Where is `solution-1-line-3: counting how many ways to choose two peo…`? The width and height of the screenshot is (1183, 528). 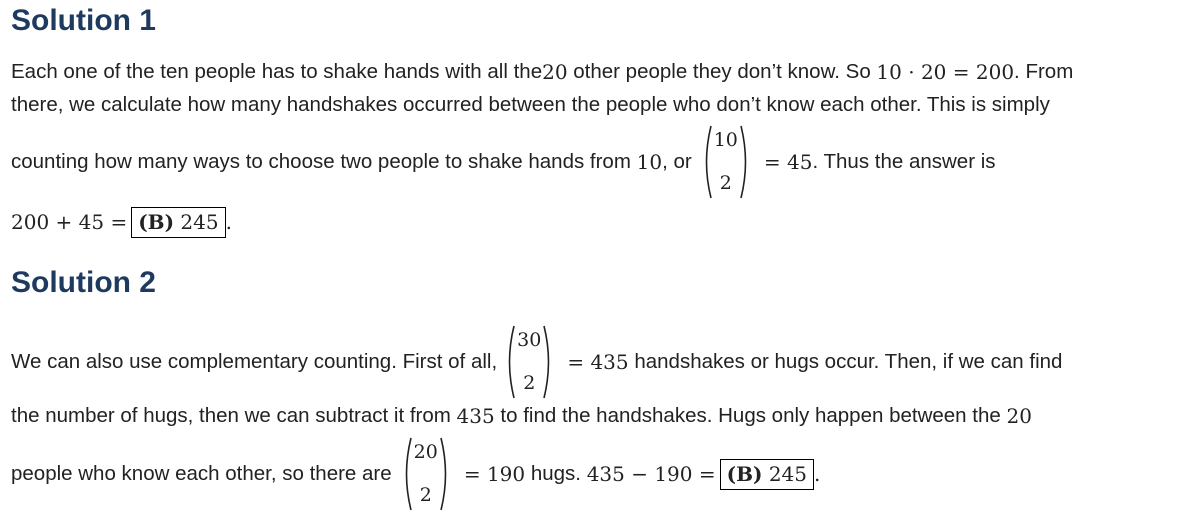
solution-1-line-3: counting how many ways to choose two peo… is located at coordinates (503, 162).